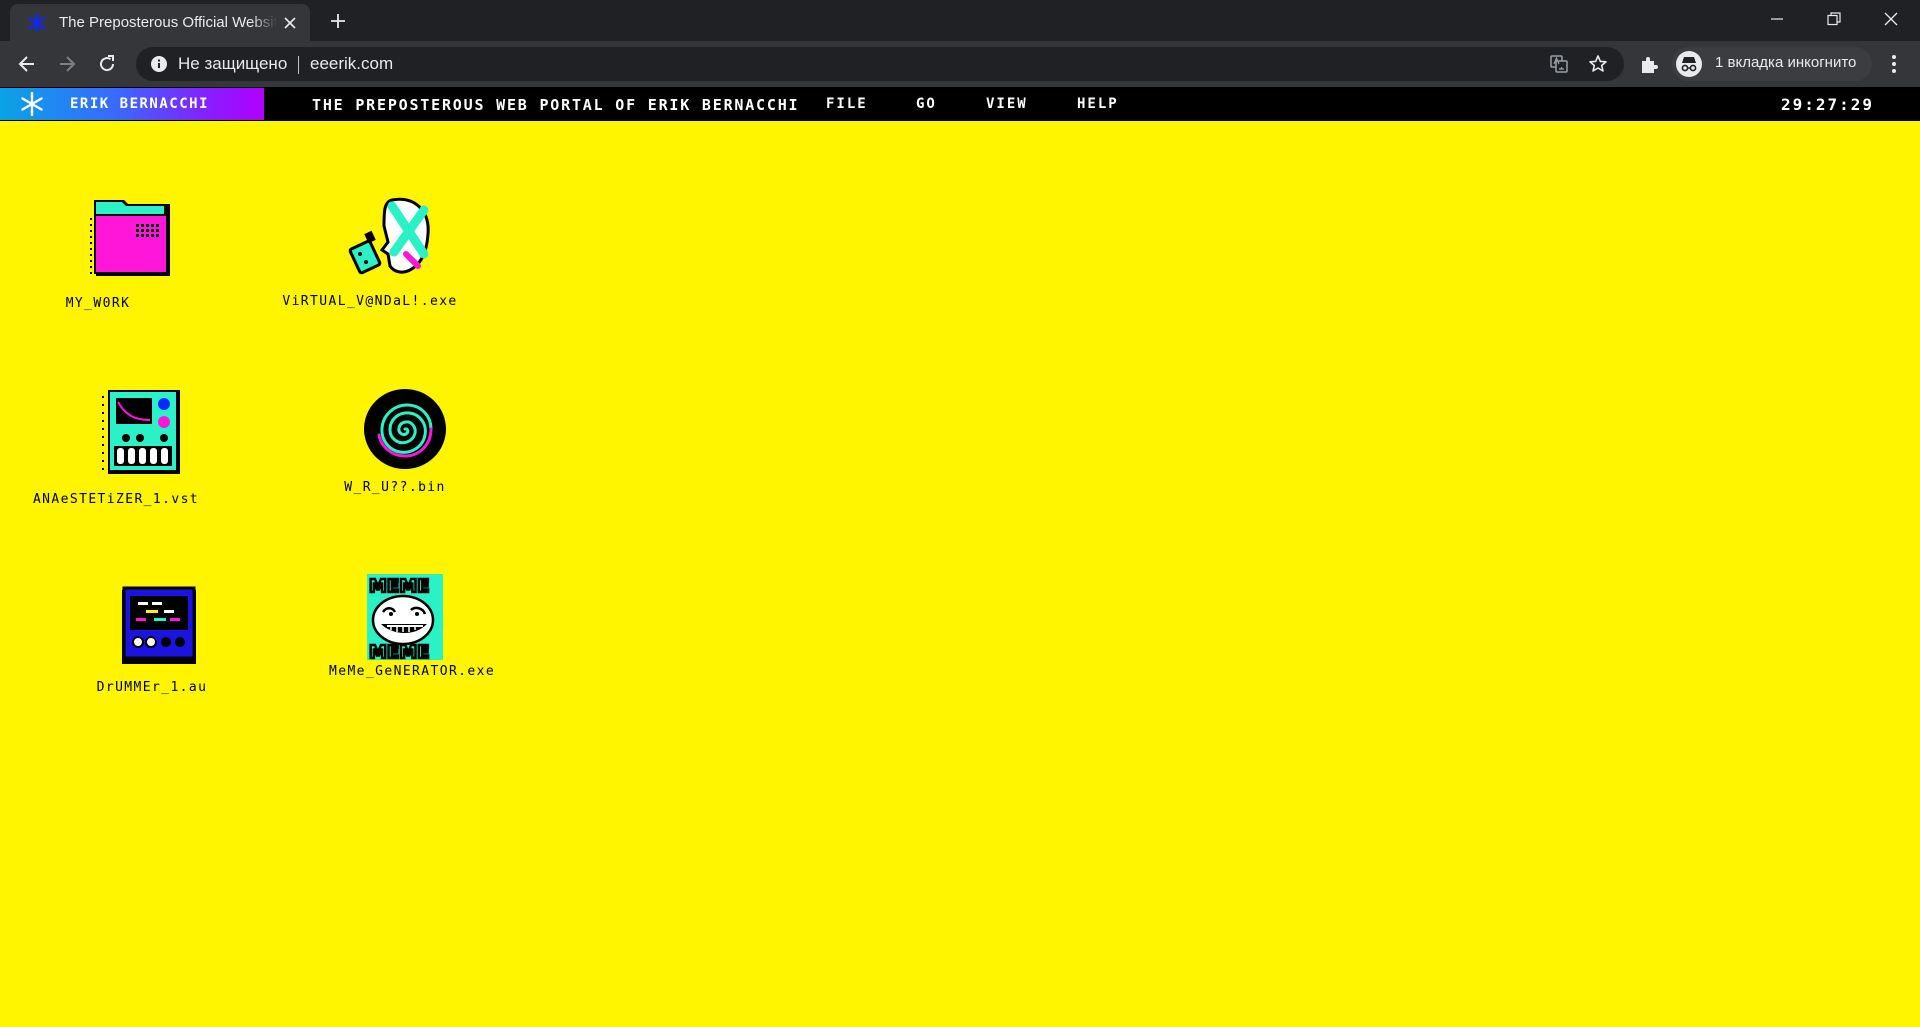 The image size is (1920, 1027). What do you see at coordinates (130, 240) in the screenshot?
I see `folder-icon` at bounding box center [130, 240].